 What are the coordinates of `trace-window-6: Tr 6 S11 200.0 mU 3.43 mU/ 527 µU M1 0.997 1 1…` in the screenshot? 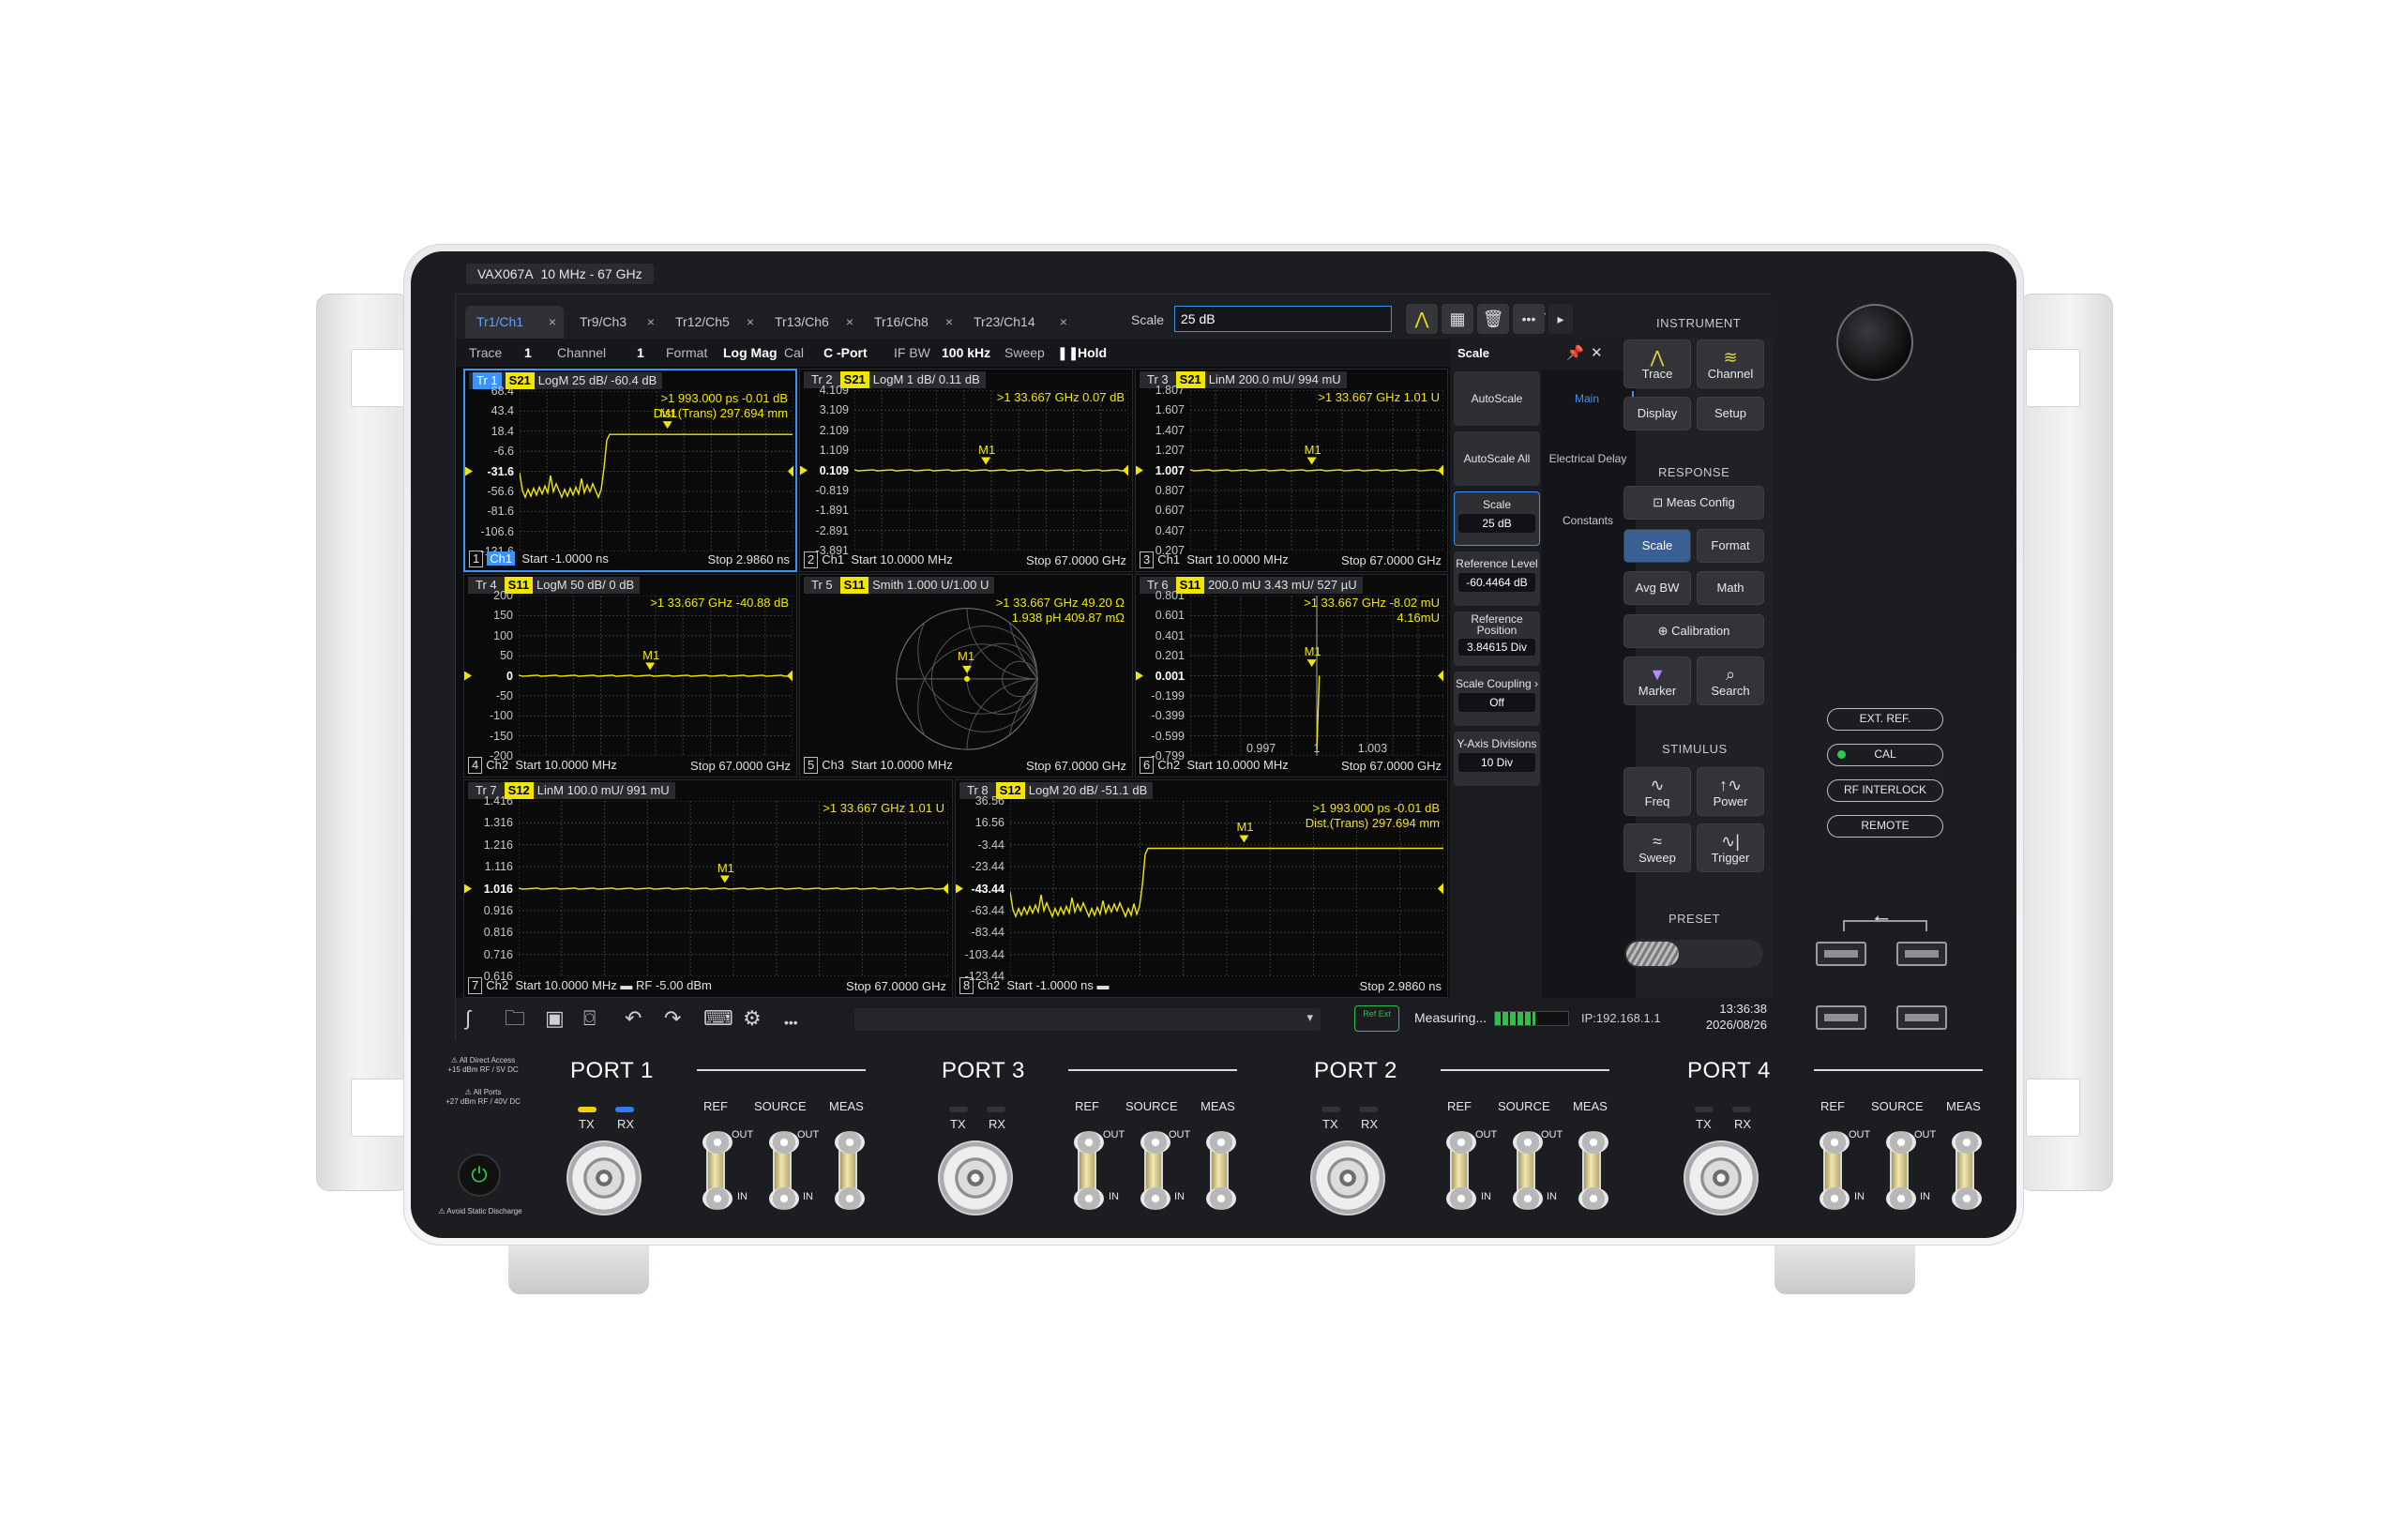 It's located at (1291, 676).